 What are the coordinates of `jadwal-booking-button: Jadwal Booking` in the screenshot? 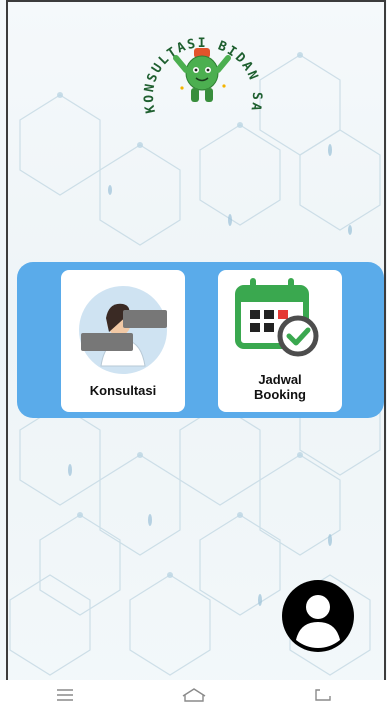 It's located at (280, 341).